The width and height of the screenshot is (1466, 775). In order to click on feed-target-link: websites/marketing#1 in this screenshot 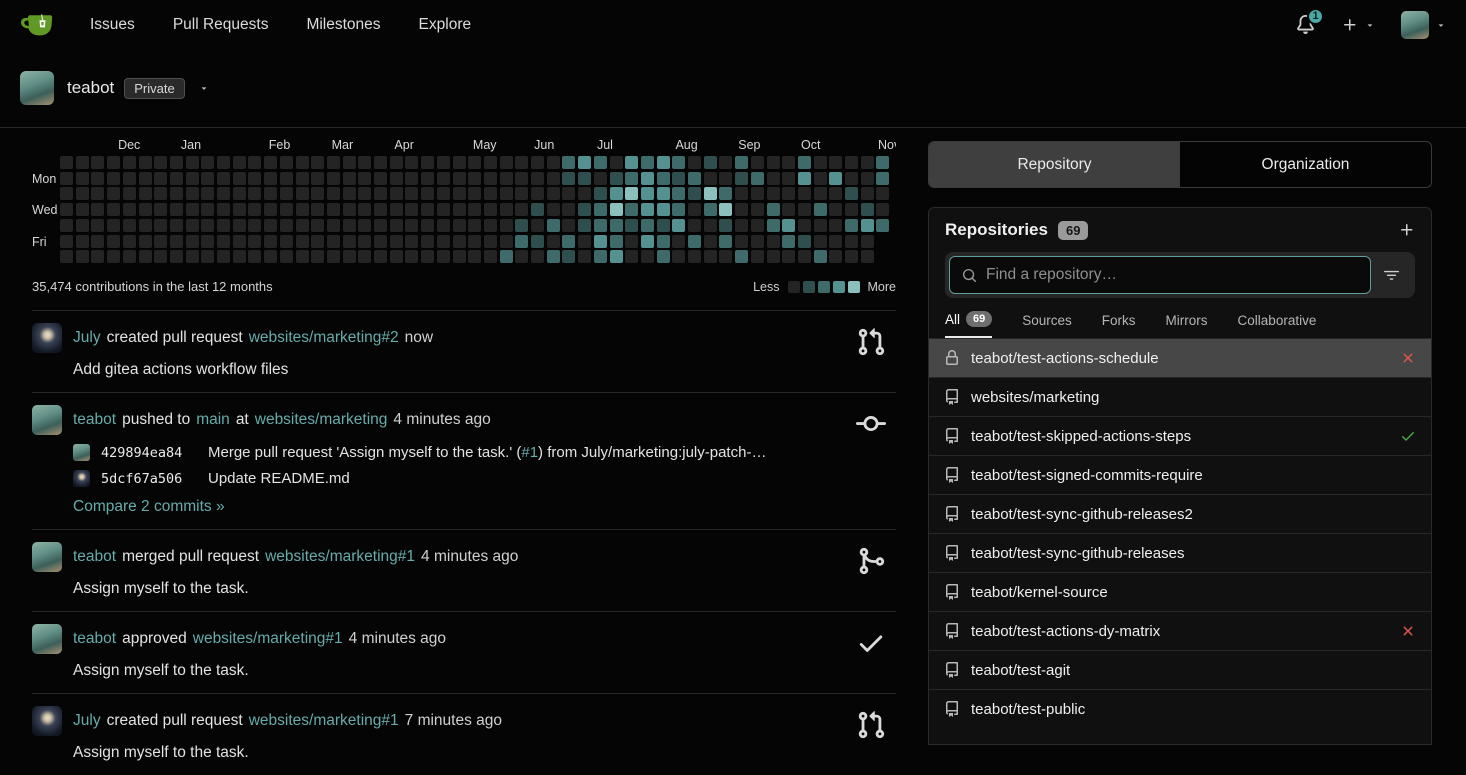, I will do `click(268, 639)`.